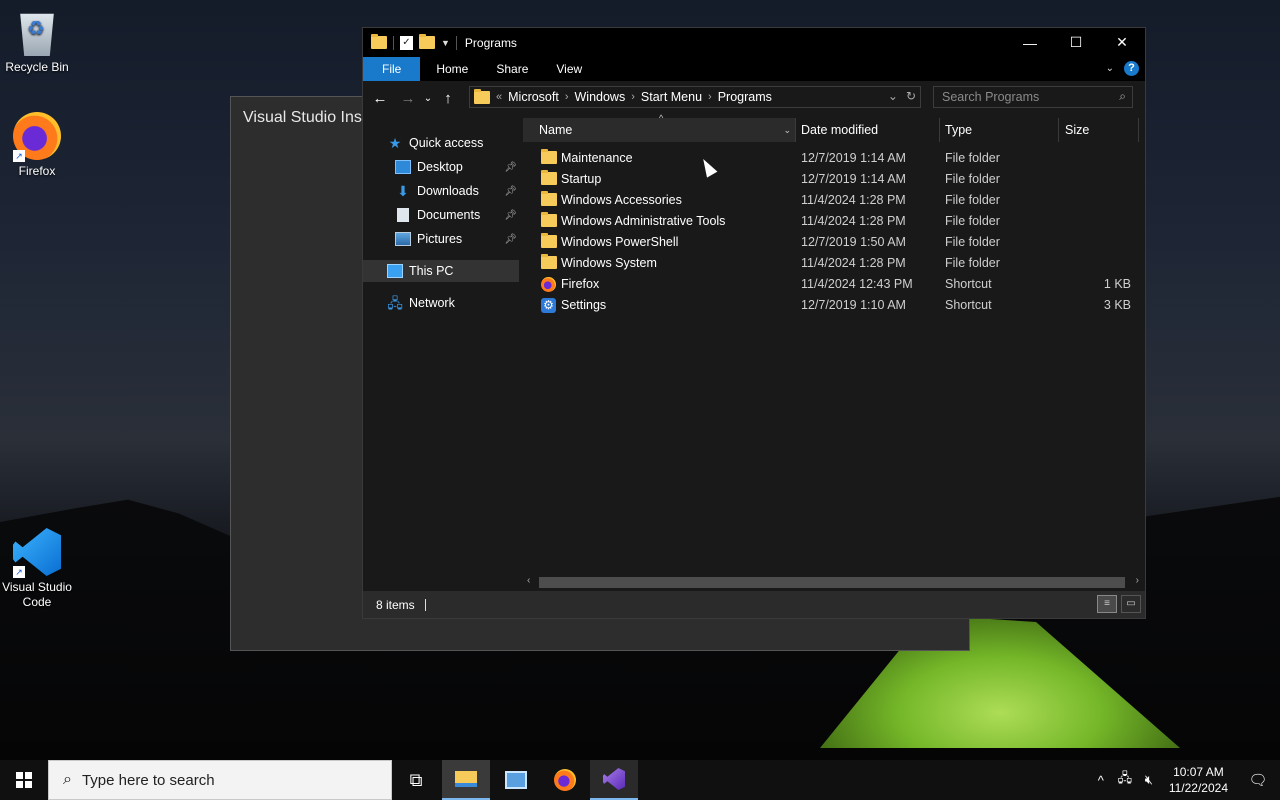  What do you see at coordinates (830, 178) in the screenshot?
I see `table-row: Startup 12/7/2019 1:14 AM File folder` at bounding box center [830, 178].